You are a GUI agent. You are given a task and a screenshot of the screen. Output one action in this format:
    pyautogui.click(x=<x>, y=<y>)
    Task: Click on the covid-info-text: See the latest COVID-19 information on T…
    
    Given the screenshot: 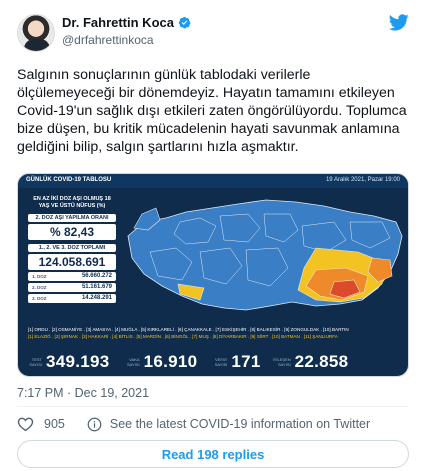 What is the action you would take?
    pyautogui.click(x=240, y=424)
    